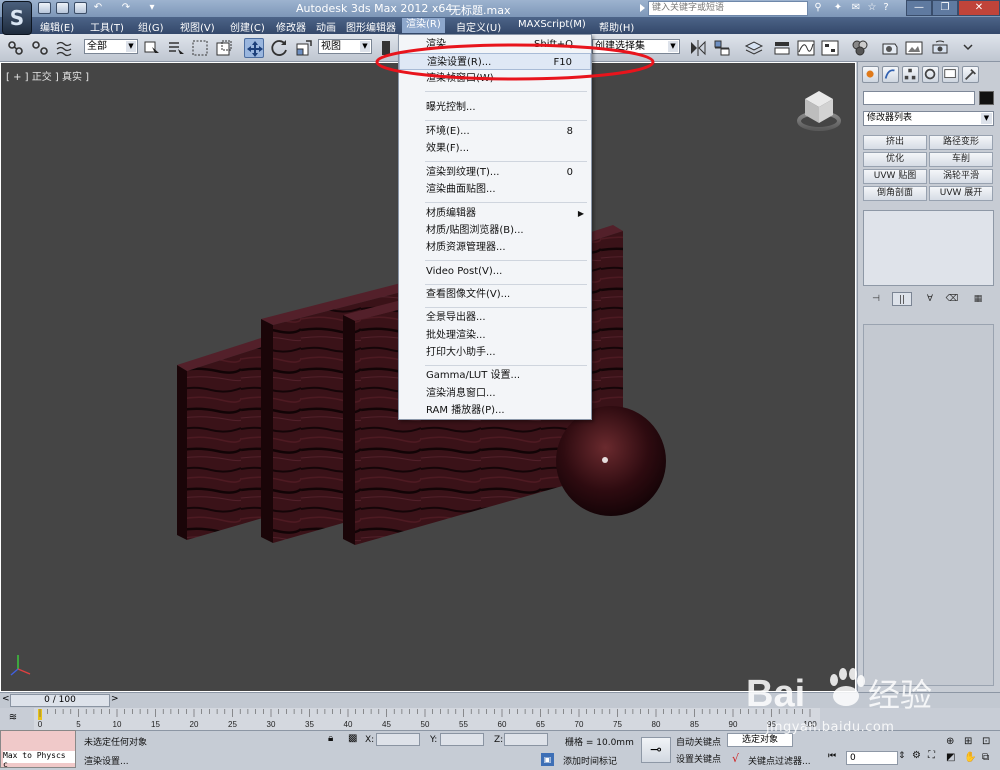 This screenshot has width=1000, height=770. I want to click on modifier-list-dropdown: 修改器列表 ▼, so click(928, 118).